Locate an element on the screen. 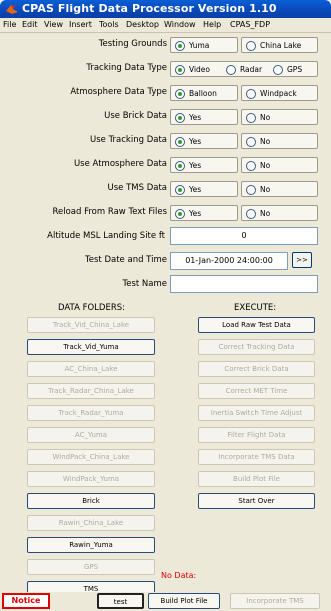  correct-tracking-data-button: Correct Tracking Data is located at coordinates (256, 347).